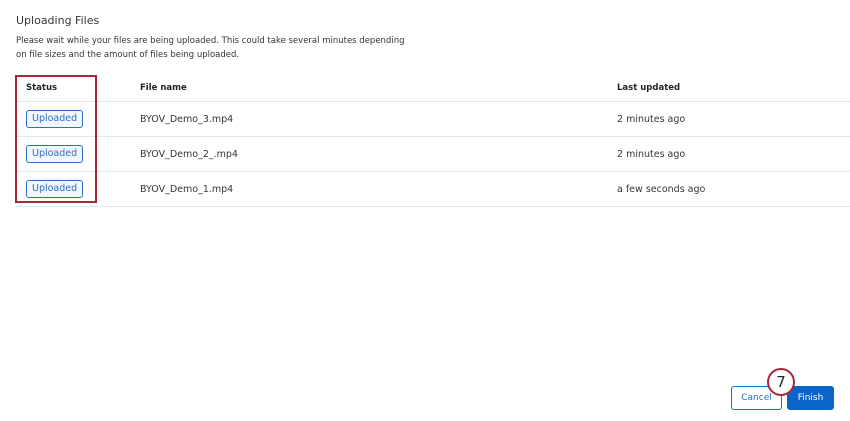 The image size is (850, 421). What do you see at coordinates (187, 119) in the screenshot?
I see `file-name-cell: BYOV_Demo_3.mp4` at bounding box center [187, 119].